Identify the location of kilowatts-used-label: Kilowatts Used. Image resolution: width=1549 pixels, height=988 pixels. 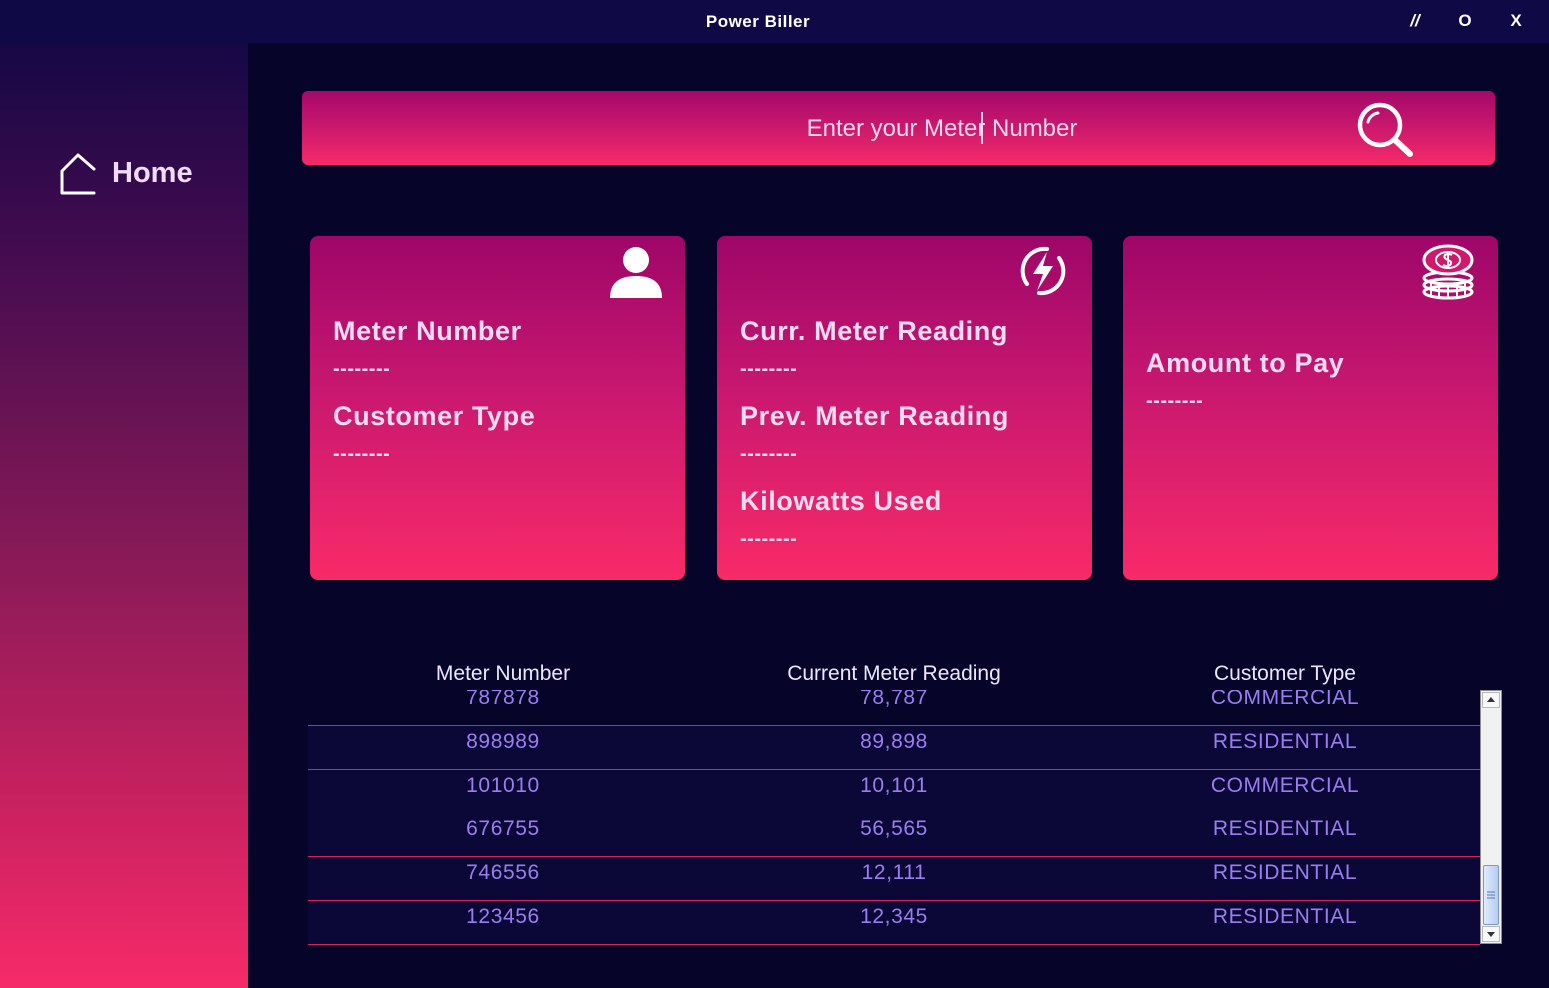
(841, 501).